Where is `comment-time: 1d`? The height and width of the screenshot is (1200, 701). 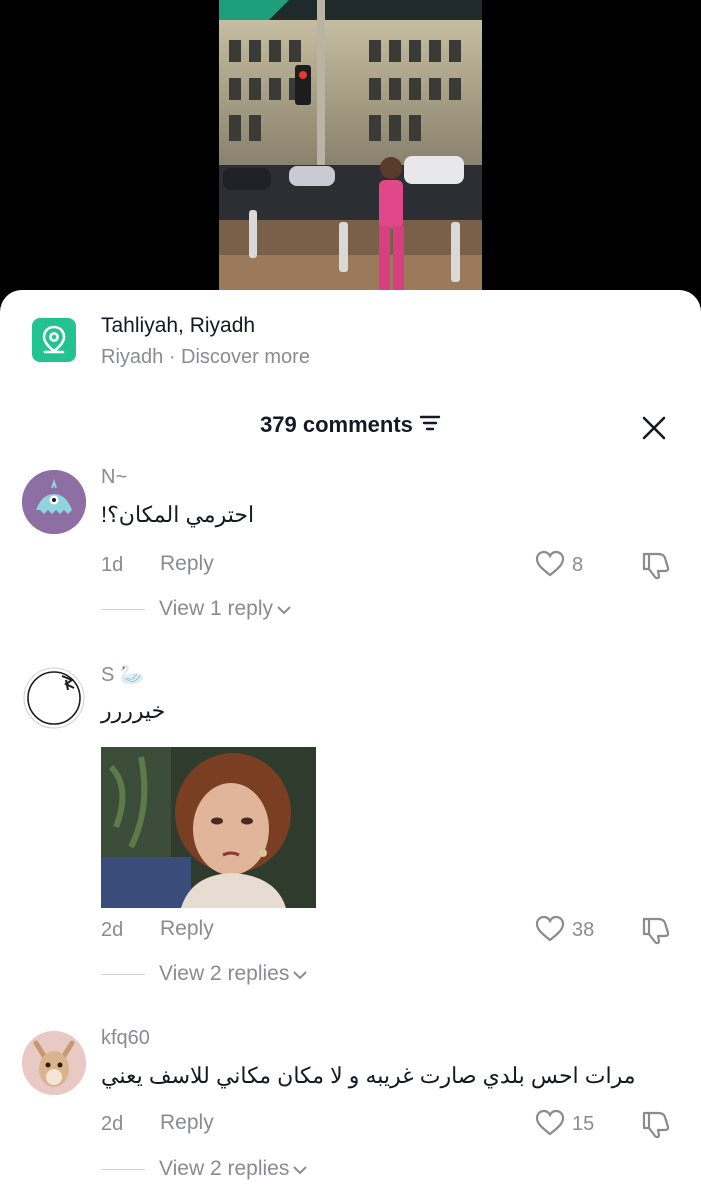 comment-time: 1d is located at coordinates (112, 565).